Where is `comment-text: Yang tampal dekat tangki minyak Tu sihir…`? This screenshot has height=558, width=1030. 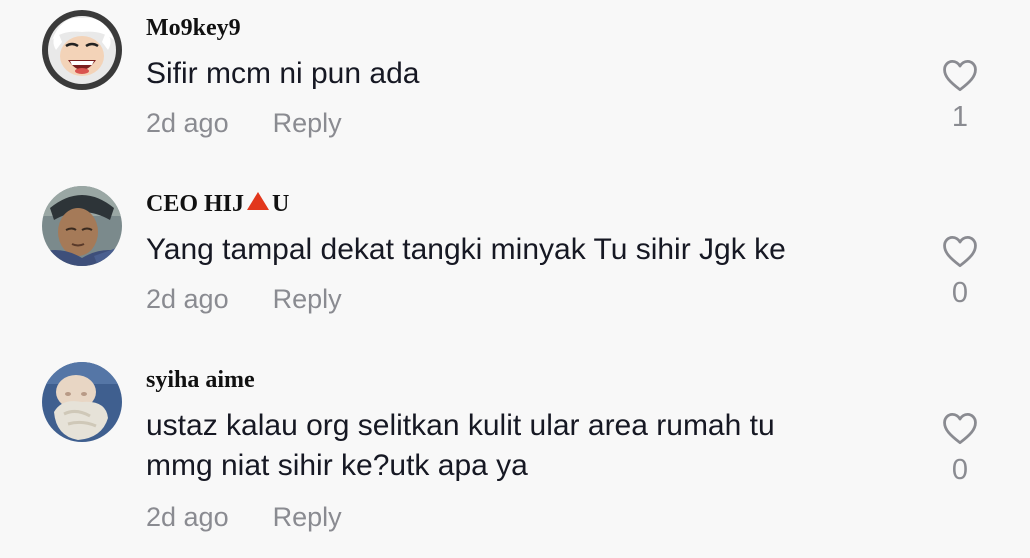 comment-text: Yang tampal dekat tangki minyak Tu sihir… is located at coordinates (466, 249).